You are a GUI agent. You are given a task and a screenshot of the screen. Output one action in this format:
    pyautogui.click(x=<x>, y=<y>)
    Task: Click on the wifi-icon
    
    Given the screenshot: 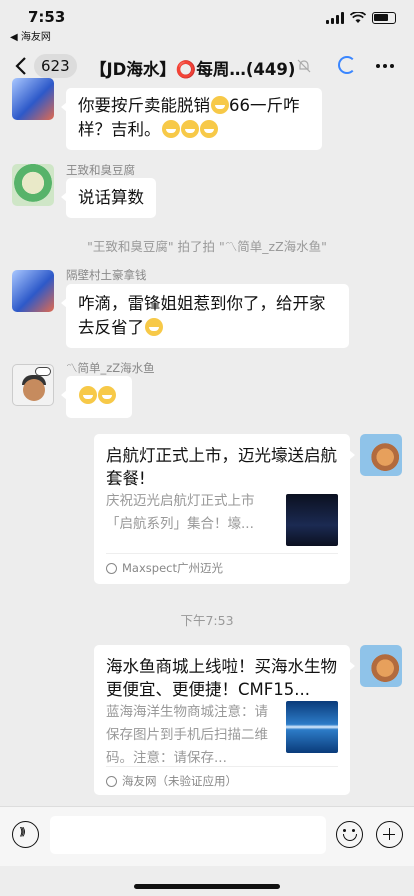 What is the action you would take?
    pyautogui.click(x=358, y=17)
    